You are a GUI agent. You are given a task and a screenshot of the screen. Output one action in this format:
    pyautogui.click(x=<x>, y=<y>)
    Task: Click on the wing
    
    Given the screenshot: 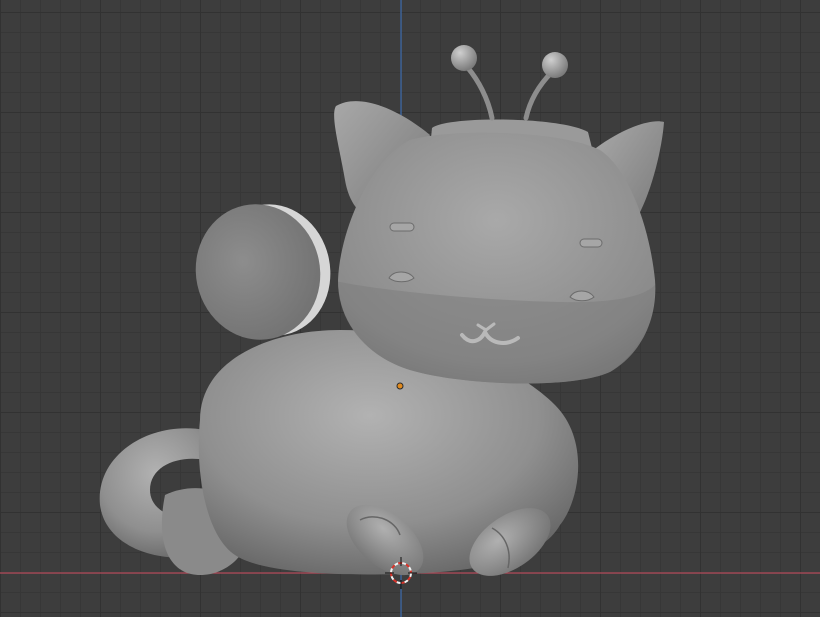 What is the action you would take?
    pyautogui.click(x=263, y=272)
    